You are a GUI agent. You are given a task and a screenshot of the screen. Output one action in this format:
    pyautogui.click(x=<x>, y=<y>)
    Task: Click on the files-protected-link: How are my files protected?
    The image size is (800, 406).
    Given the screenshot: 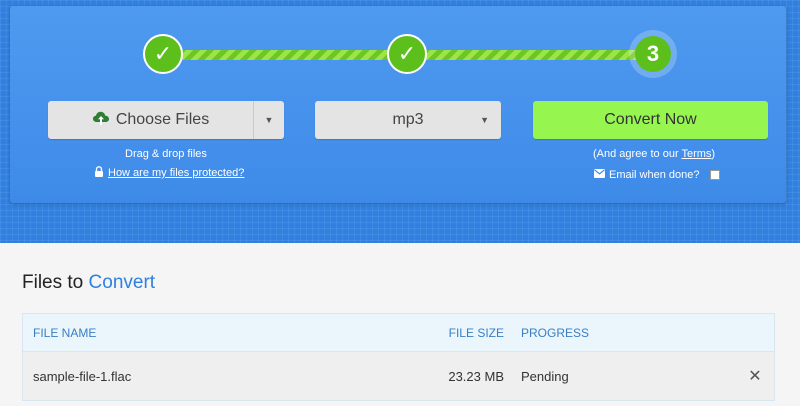 What is the action you would take?
    pyautogui.click(x=176, y=173)
    